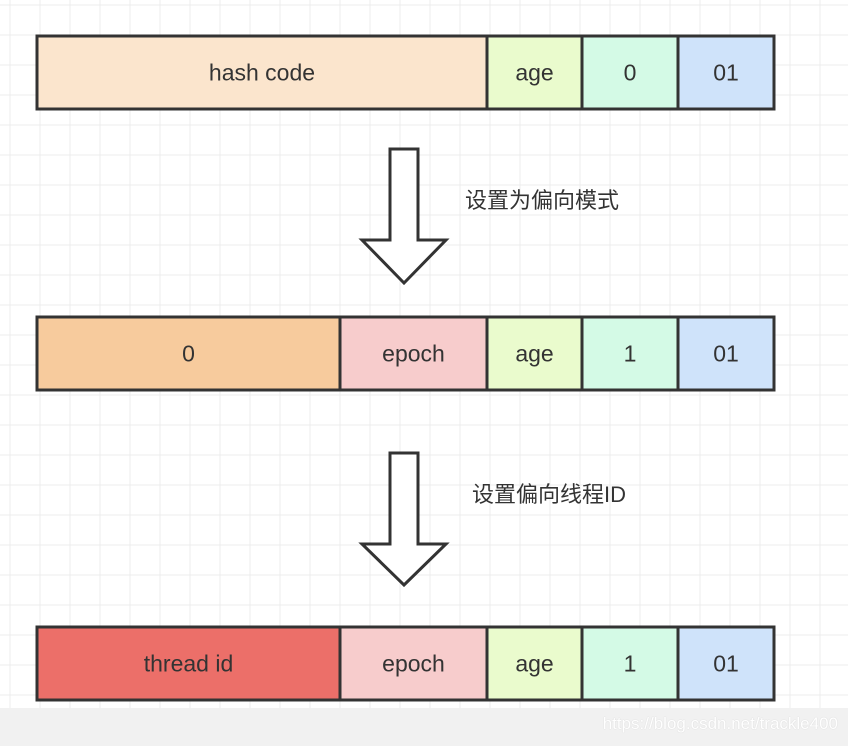 The width and height of the screenshot is (848, 751). I want to click on field-label: hash code, so click(262, 73).